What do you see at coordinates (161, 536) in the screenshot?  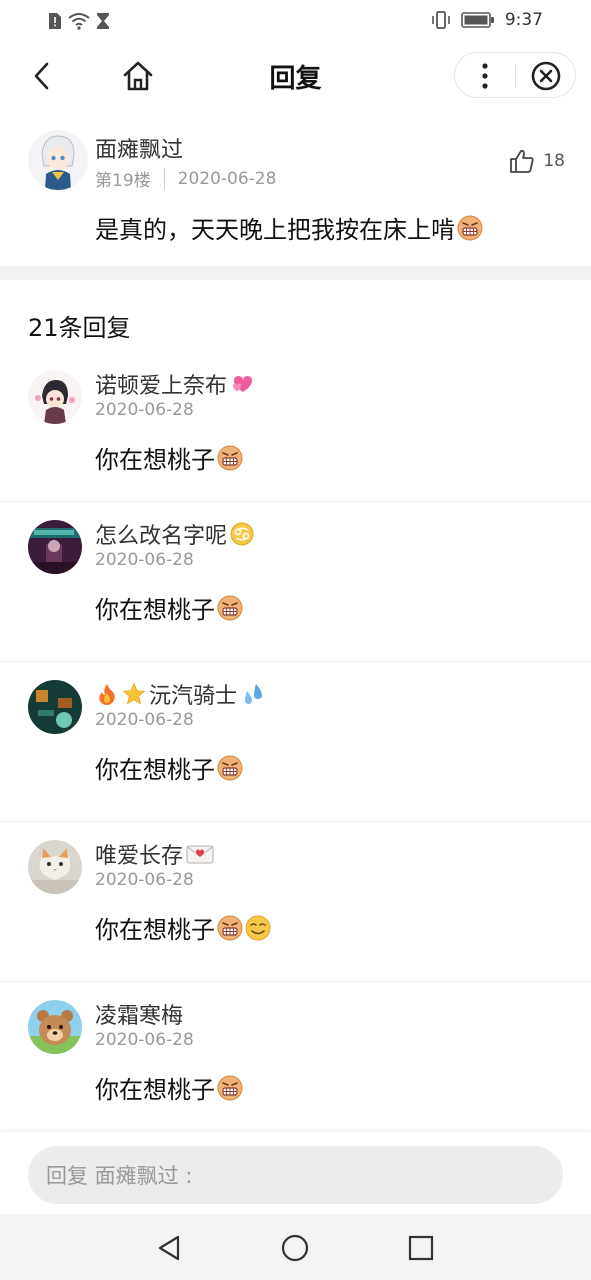 I see `reply-author-name: 怎么改名字呢` at bounding box center [161, 536].